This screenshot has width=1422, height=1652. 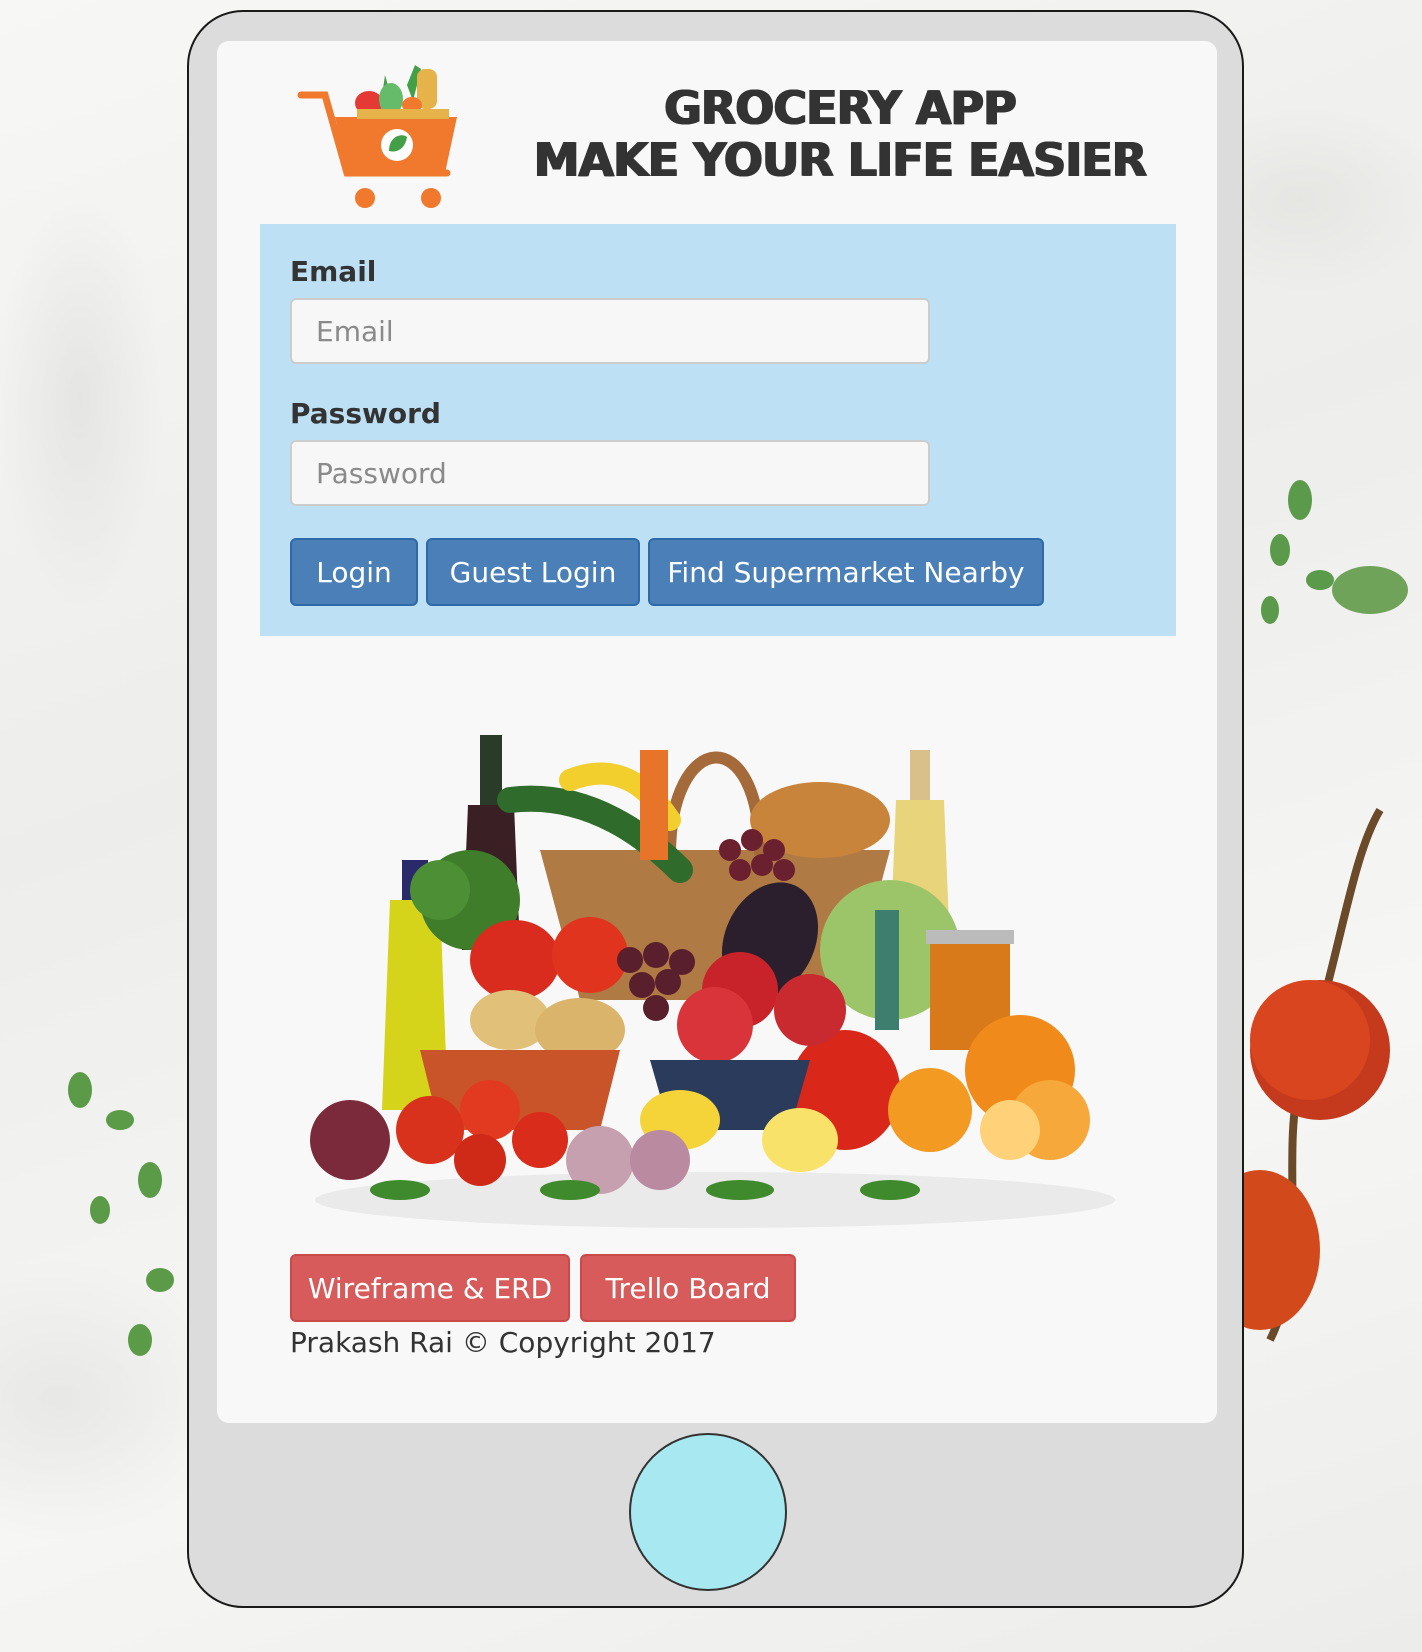 What do you see at coordinates (365, 413) in the screenshot?
I see `password-label: Password` at bounding box center [365, 413].